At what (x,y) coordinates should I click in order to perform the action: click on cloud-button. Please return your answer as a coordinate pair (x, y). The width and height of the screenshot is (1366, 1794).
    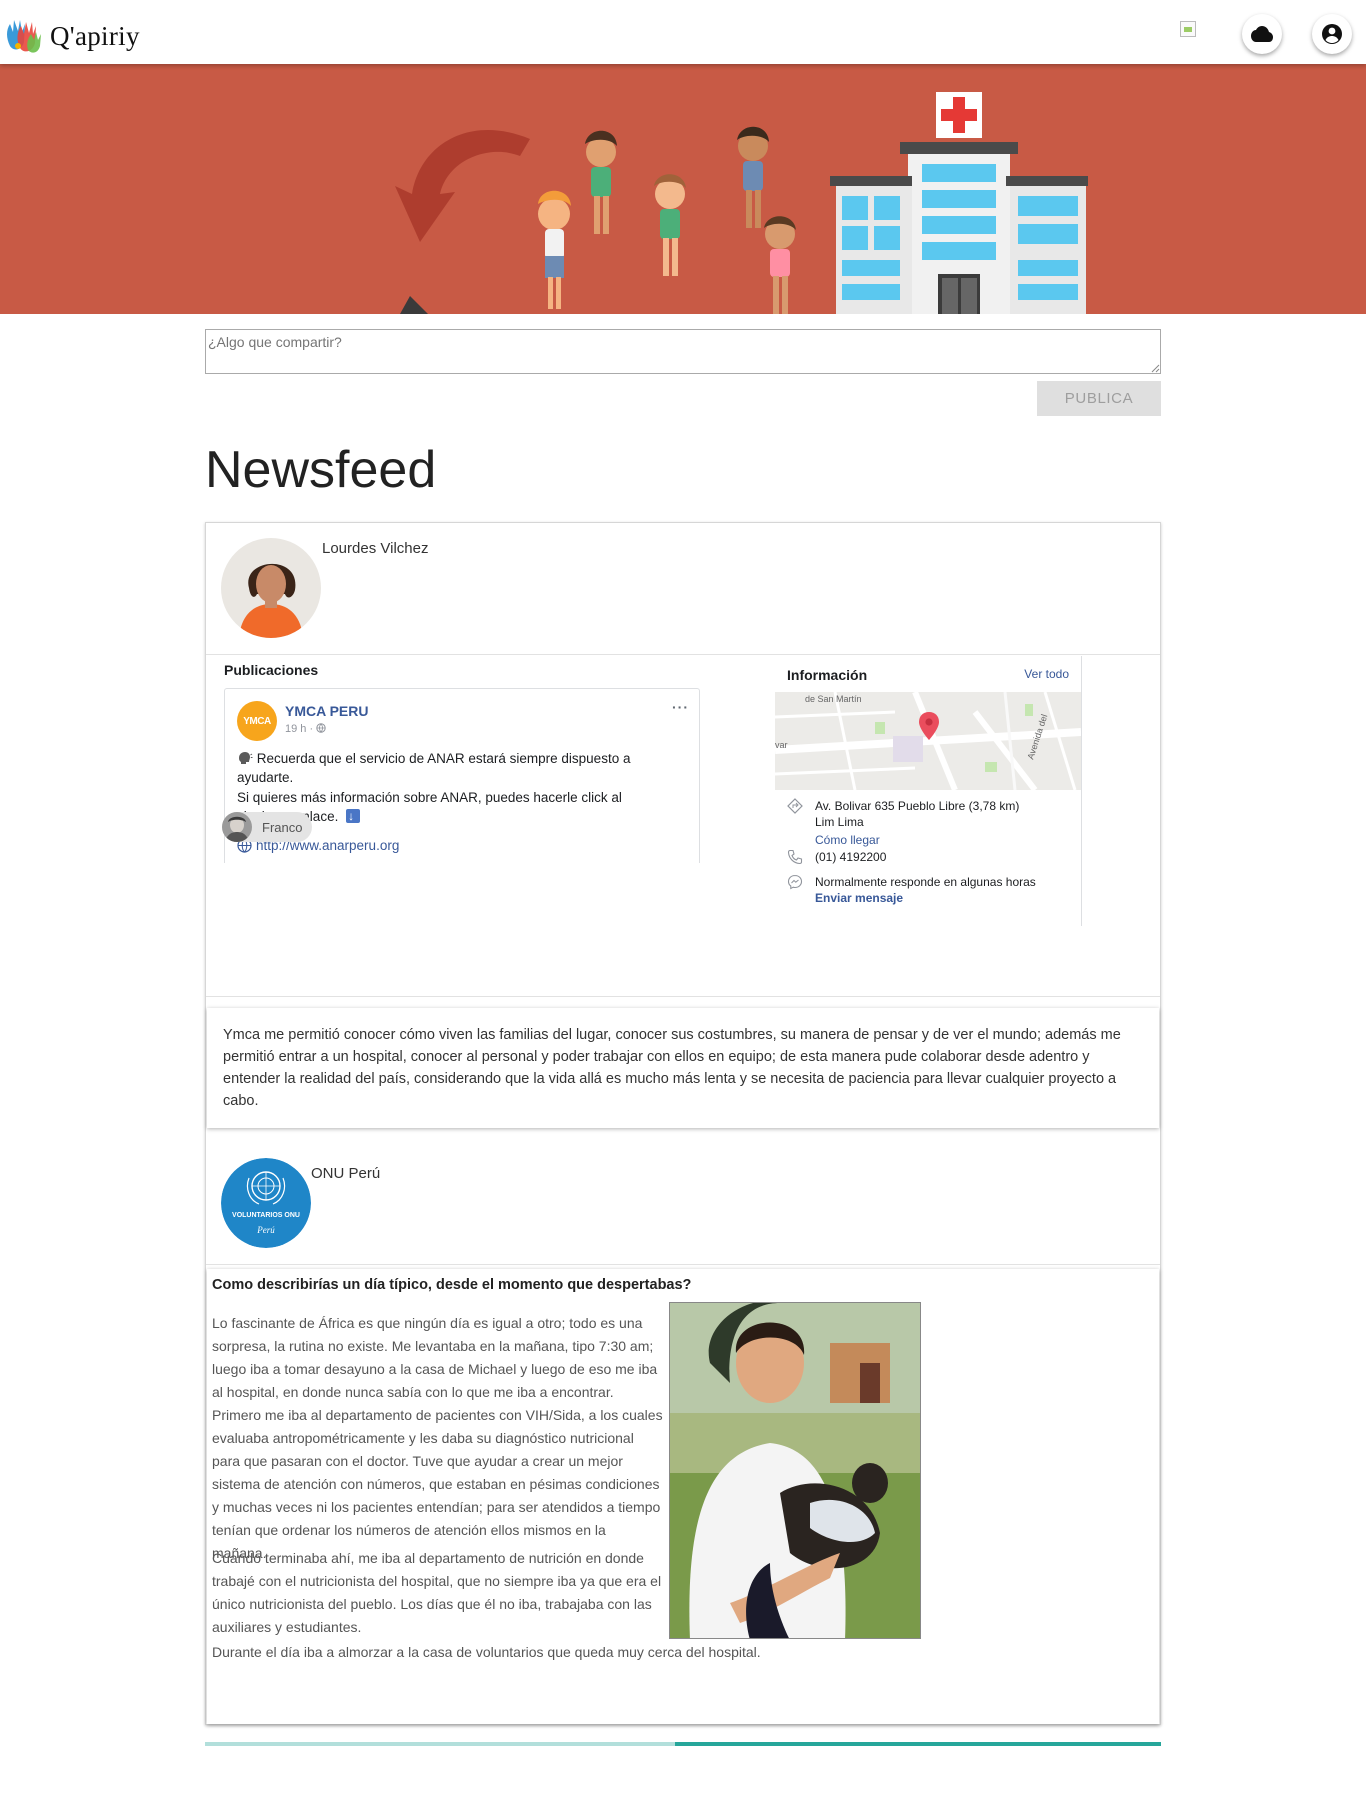
    Looking at the image, I should click on (1262, 34).